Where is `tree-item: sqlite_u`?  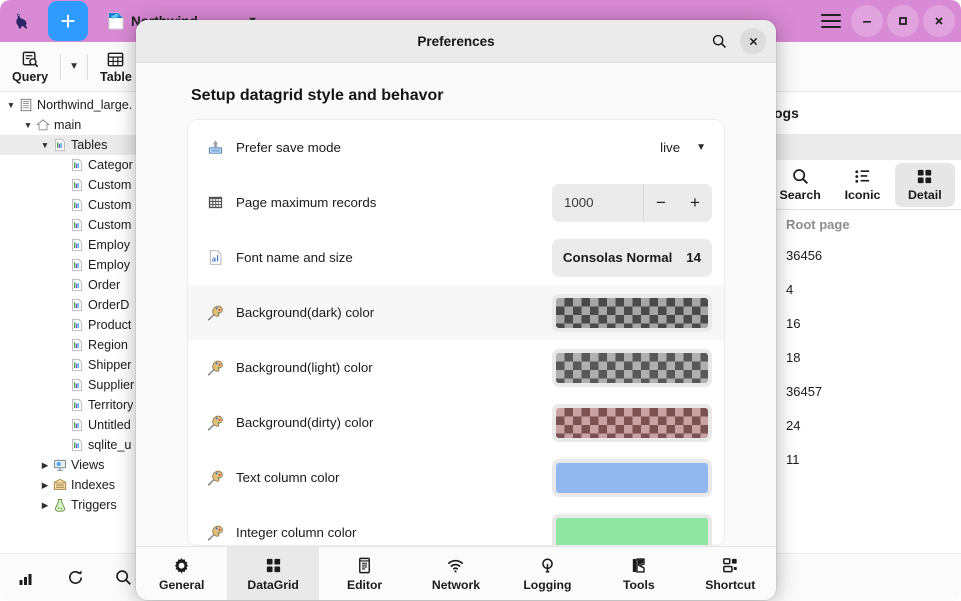 tree-item: sqlite_u is located at coordinates (75, 445).